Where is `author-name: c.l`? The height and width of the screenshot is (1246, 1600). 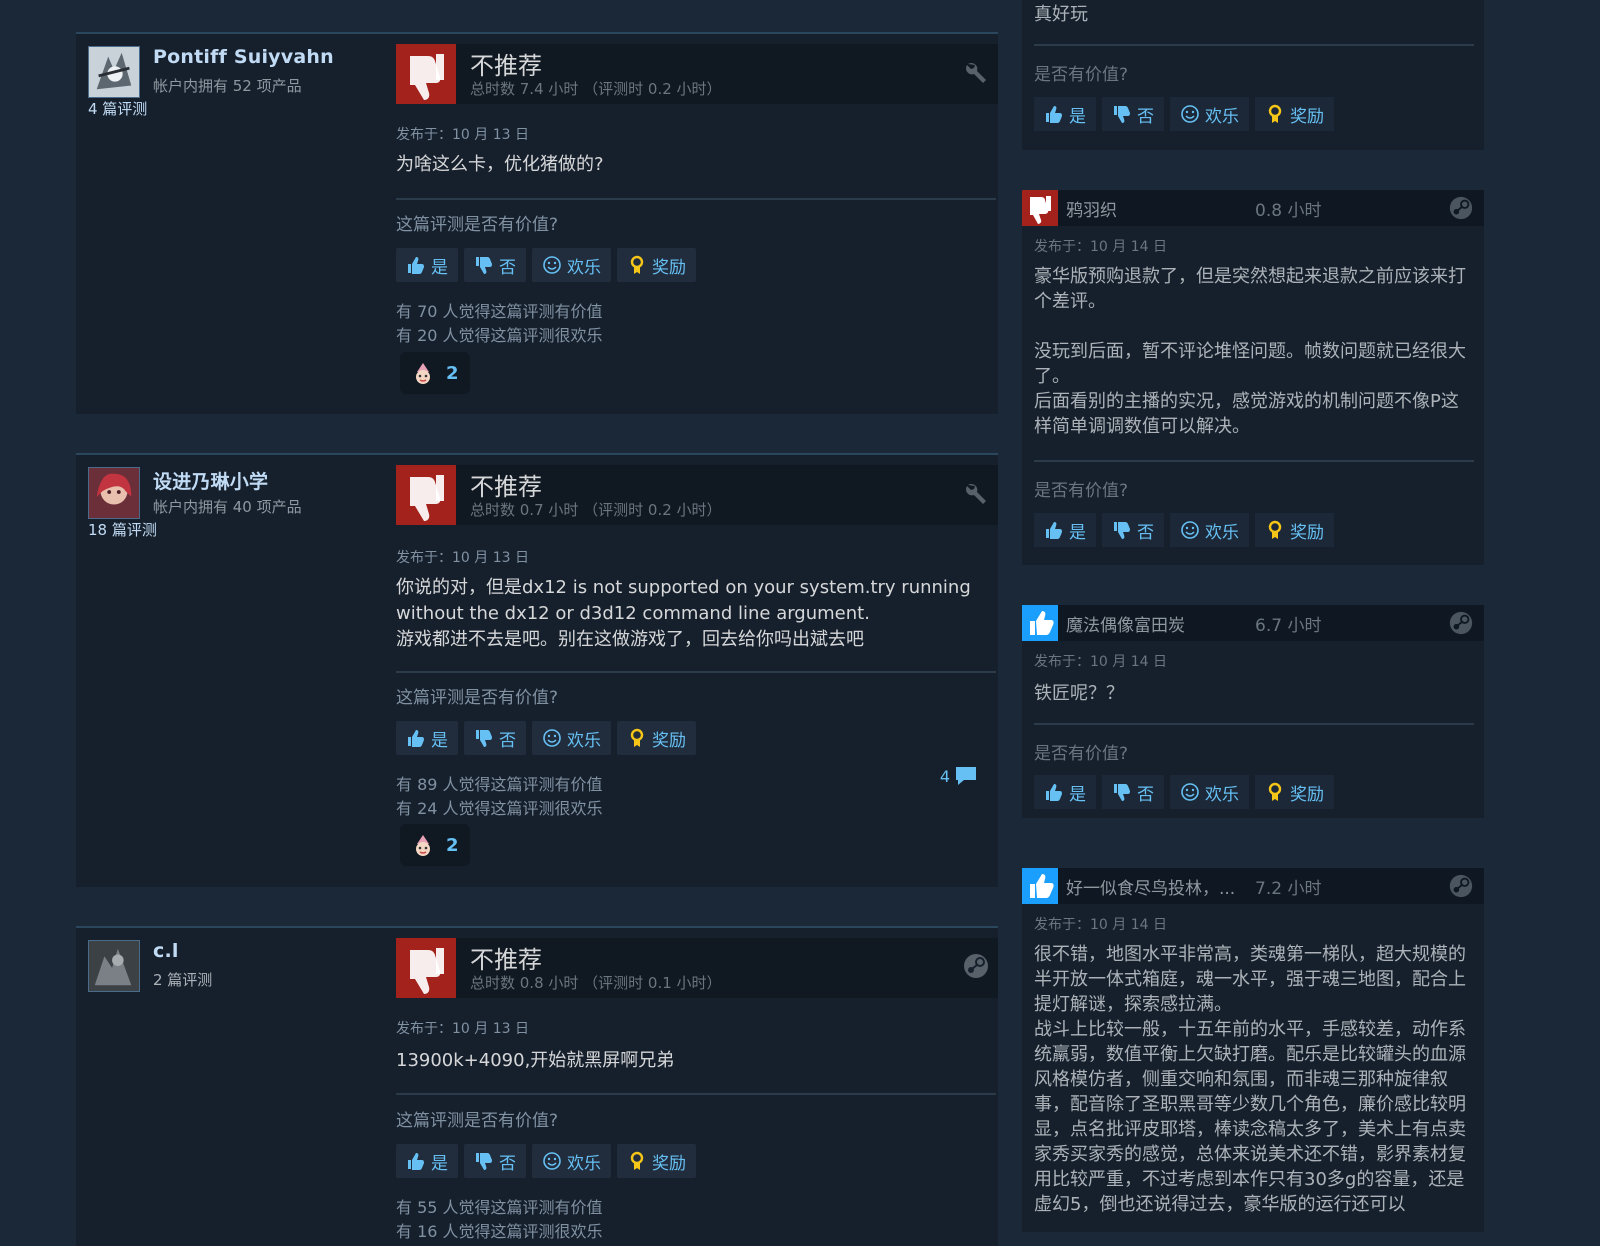
author-name: c.l is located at coordinates (166, 951).